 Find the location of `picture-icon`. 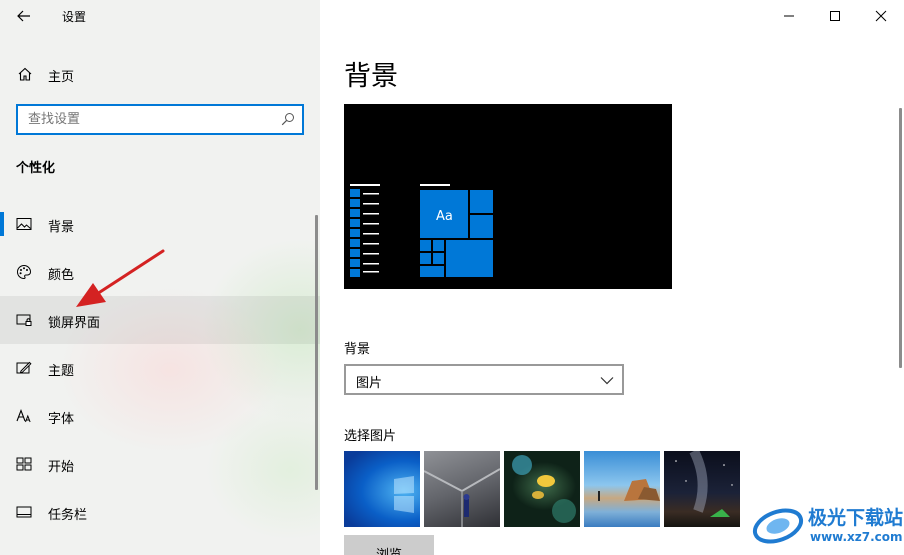

picture-icon is located at coordinates (24, 224).